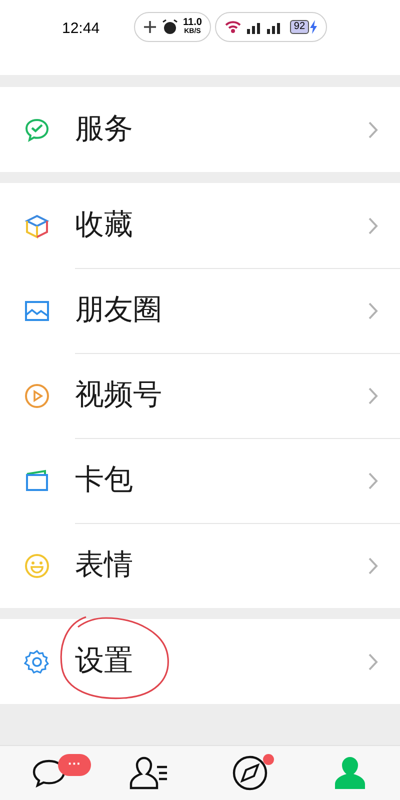 This screenshot has width=400, height=800. I want to click on menu-label: 视频号, so click(119, 395).